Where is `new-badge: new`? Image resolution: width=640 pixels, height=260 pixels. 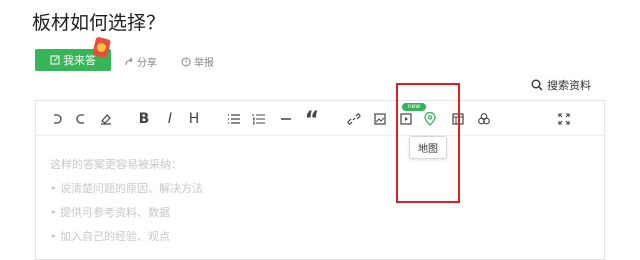
new-badge: new is located at coordinates (414, 107).